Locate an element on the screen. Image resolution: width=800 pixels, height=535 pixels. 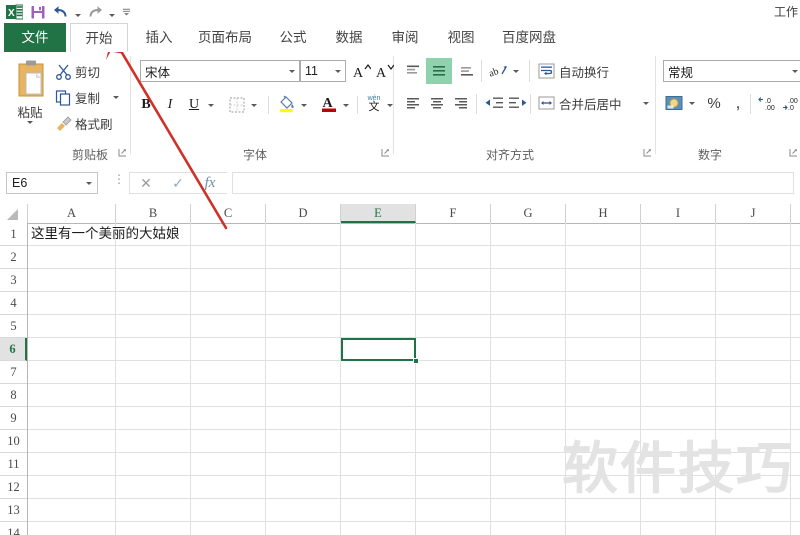
align-center-button is located at coordinates (437, 103).